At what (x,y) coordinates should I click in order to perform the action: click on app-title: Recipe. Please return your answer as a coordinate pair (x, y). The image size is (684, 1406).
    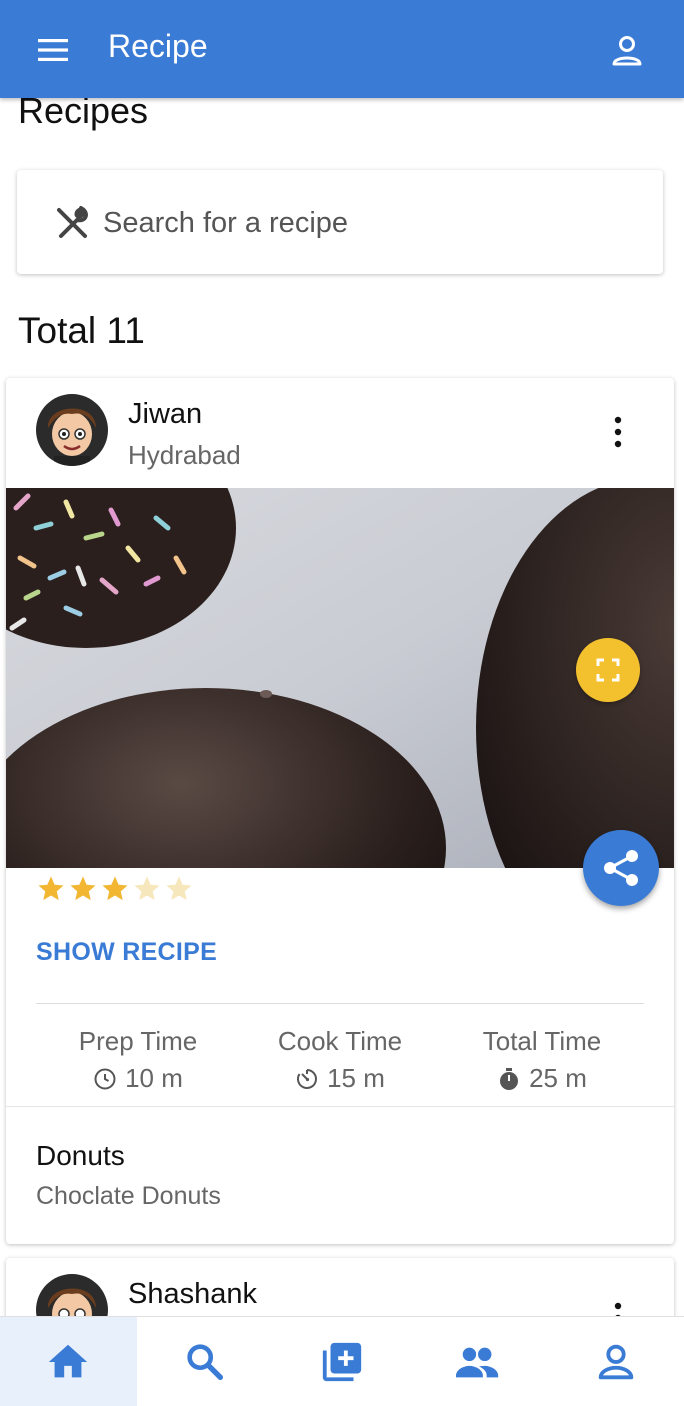
    Looking at the image, I should click on (158, 46).